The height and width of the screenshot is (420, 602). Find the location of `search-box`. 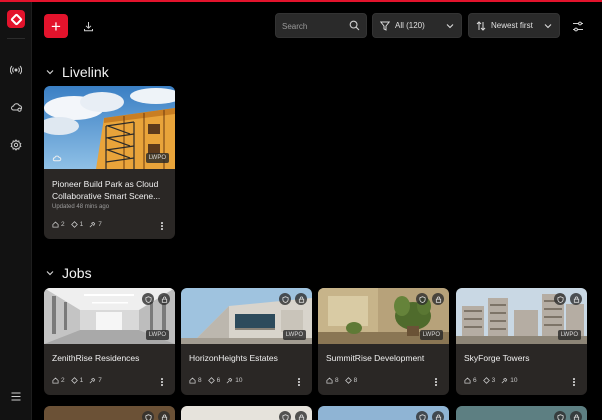

search-box is located at coordinates (321, 25).